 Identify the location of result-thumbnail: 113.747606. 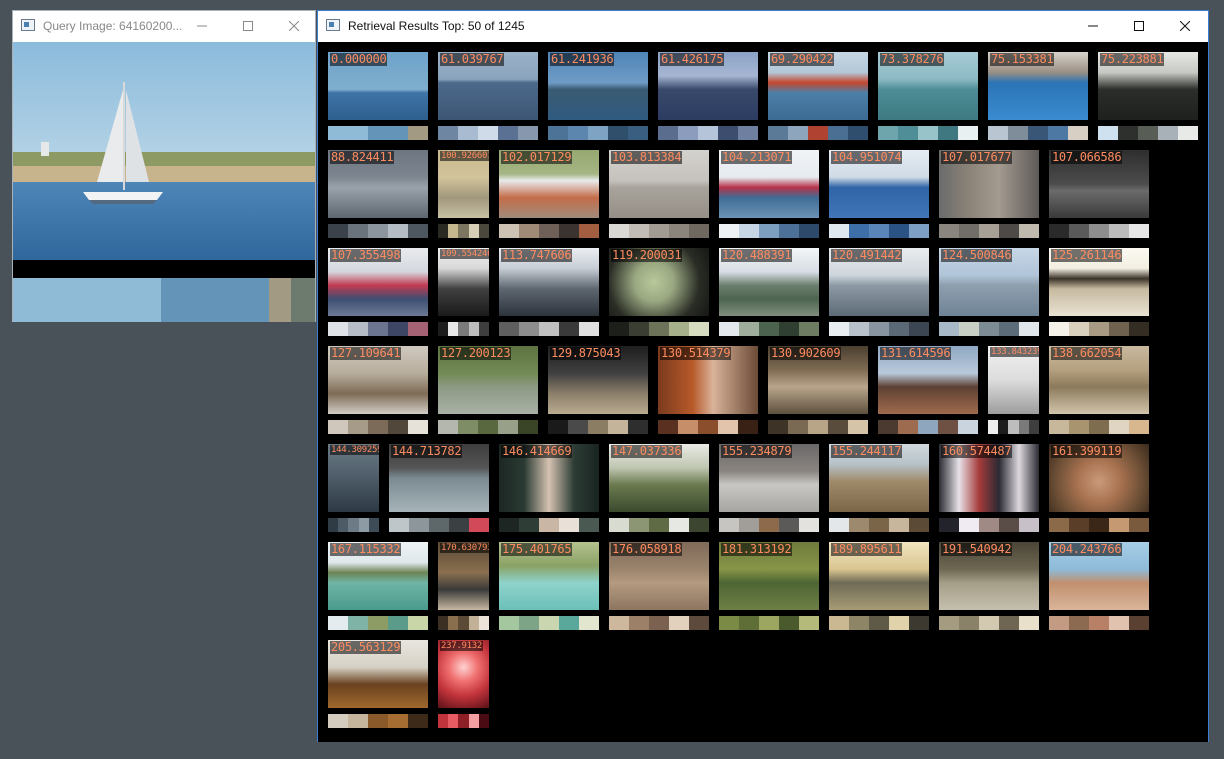
(549, 282).